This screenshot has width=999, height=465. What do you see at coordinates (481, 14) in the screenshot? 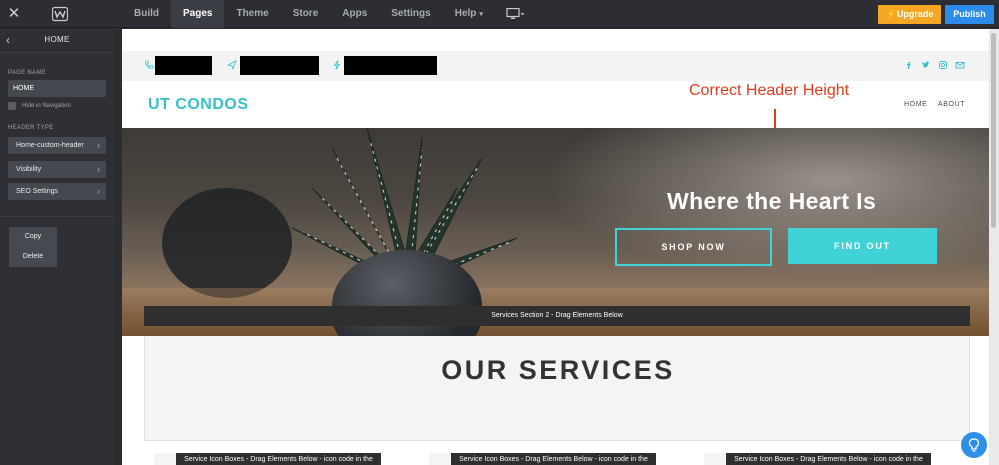
I see `chevron-down-icon: ▾` at bounding box center [481, 14].